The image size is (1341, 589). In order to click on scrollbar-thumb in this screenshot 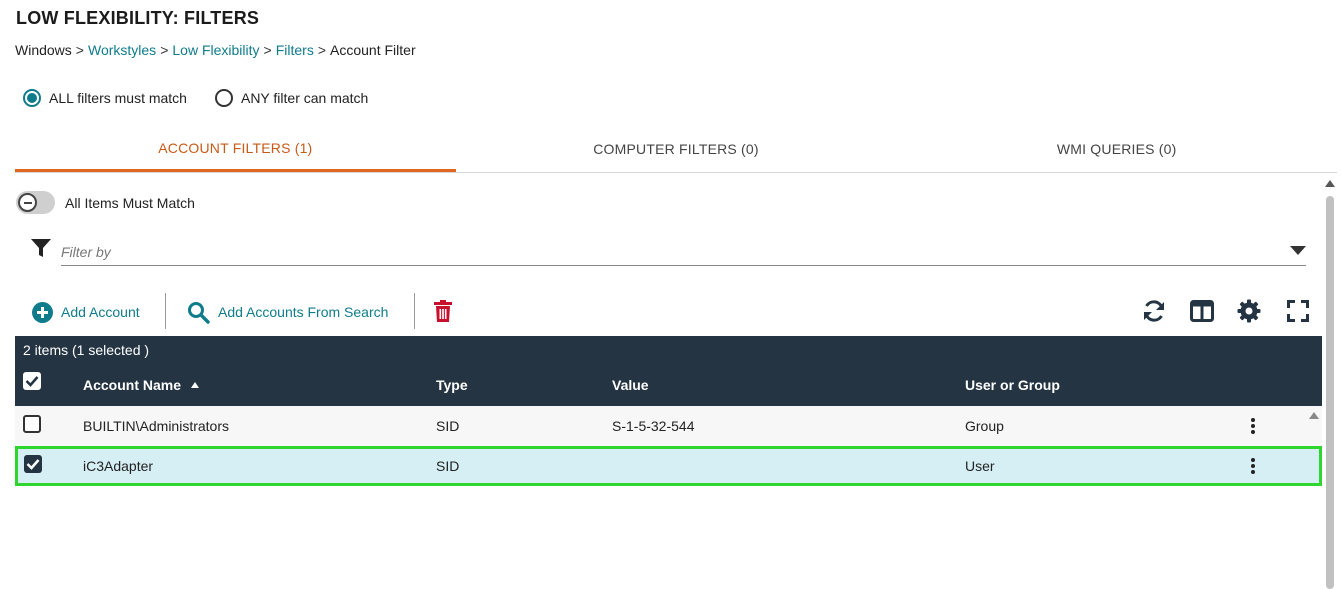, I will do `click(1330, 392)`.